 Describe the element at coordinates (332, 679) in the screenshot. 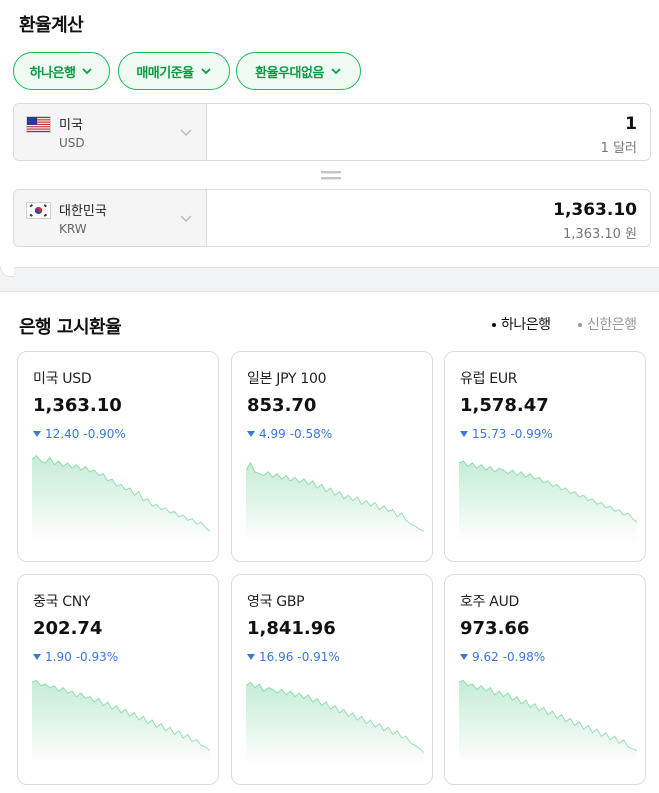

I see `rate-card-gbp: 영국 GBP 1,841.96 16.96 -0.91%` at that location.